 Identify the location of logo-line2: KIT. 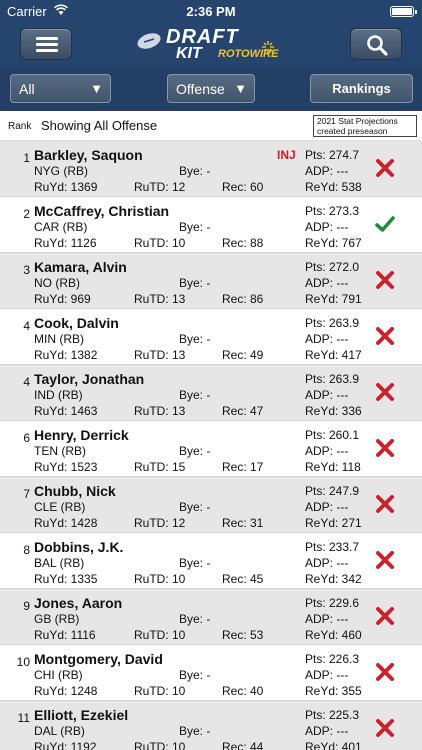
(189, 53).